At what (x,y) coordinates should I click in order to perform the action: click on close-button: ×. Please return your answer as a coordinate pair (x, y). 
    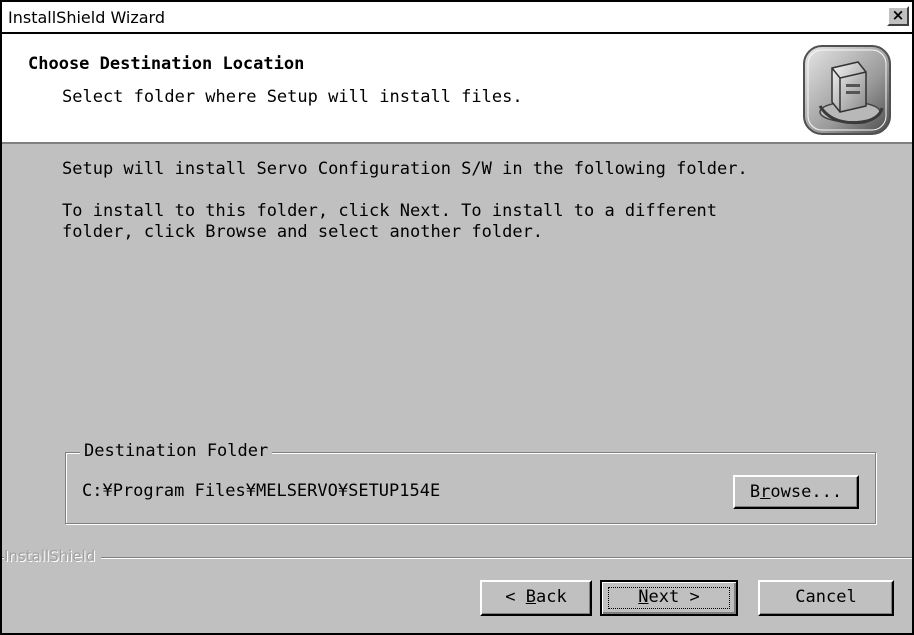
    Looking at the image, I should click on (898, 16).